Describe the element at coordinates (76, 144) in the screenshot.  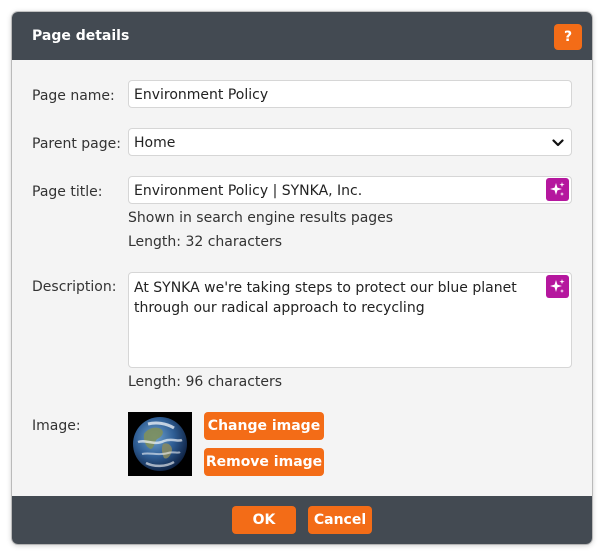
I see `parent-page-label: Parent page:` at that location.